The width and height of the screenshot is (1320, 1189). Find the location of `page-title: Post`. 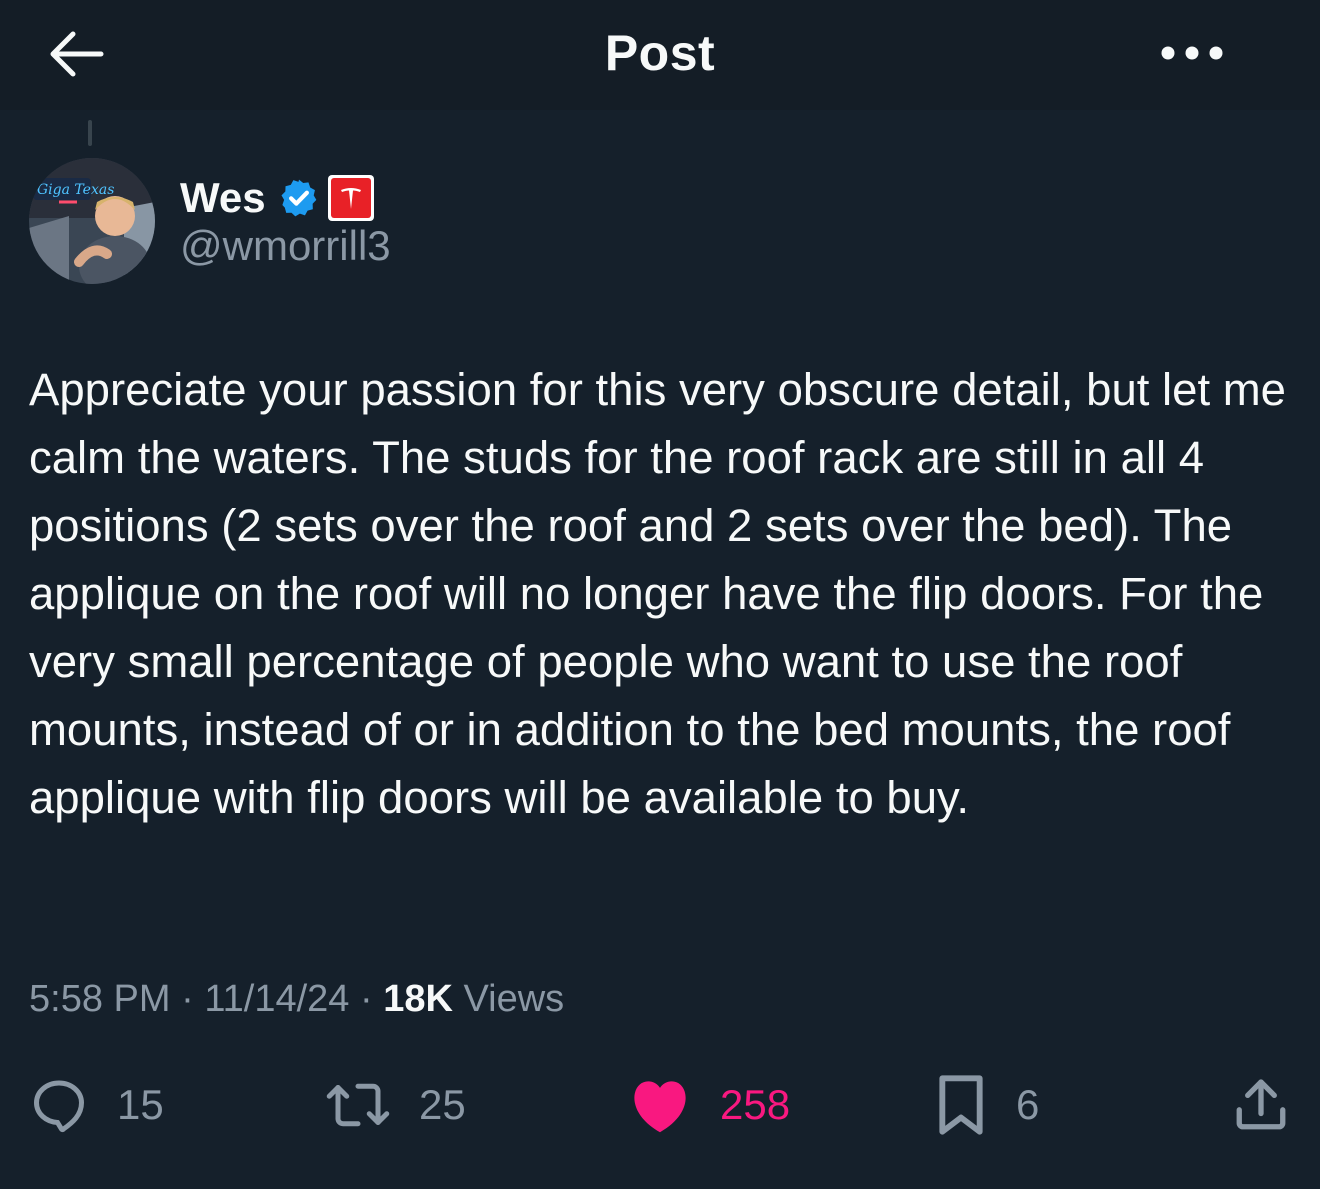

page-title: Post is located at coordinates (660, 53).